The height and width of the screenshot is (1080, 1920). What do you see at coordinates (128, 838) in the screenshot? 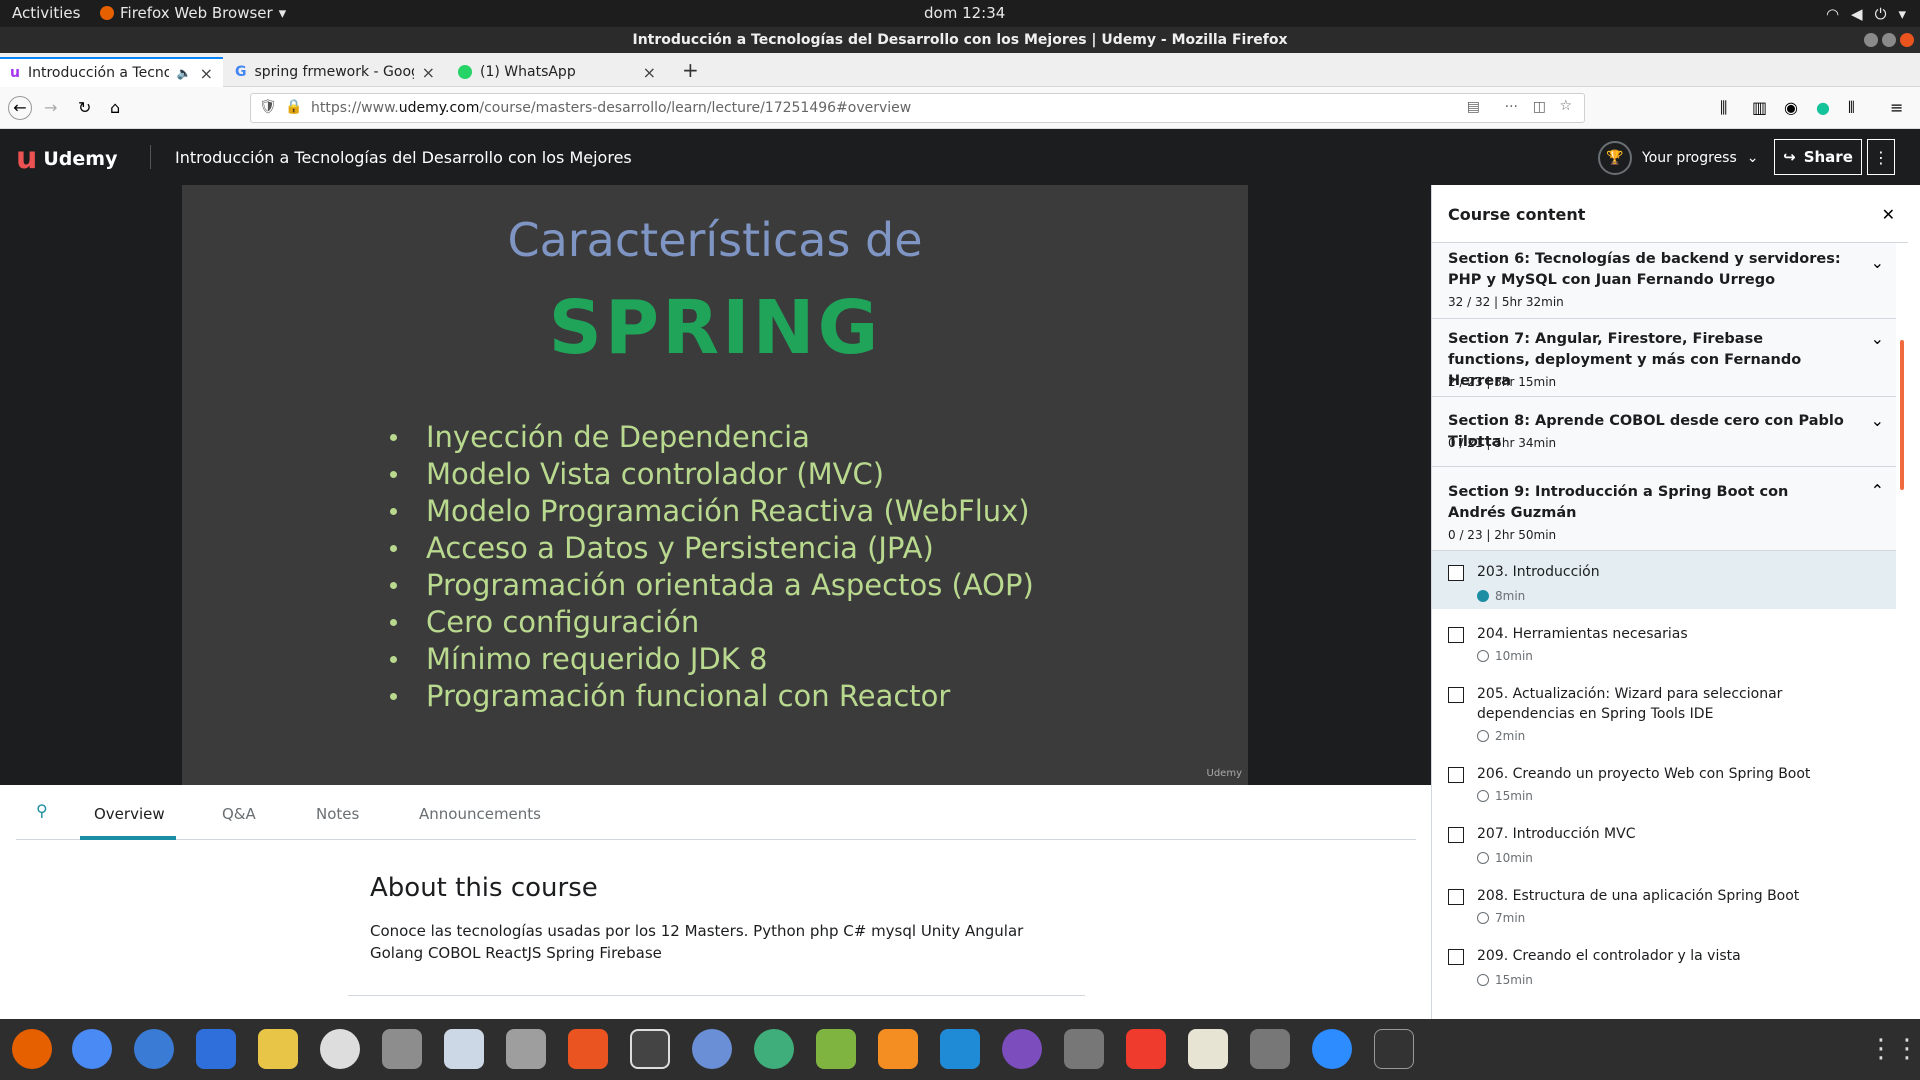
I see `active-tab-underline` at bounding box center [128, 838].